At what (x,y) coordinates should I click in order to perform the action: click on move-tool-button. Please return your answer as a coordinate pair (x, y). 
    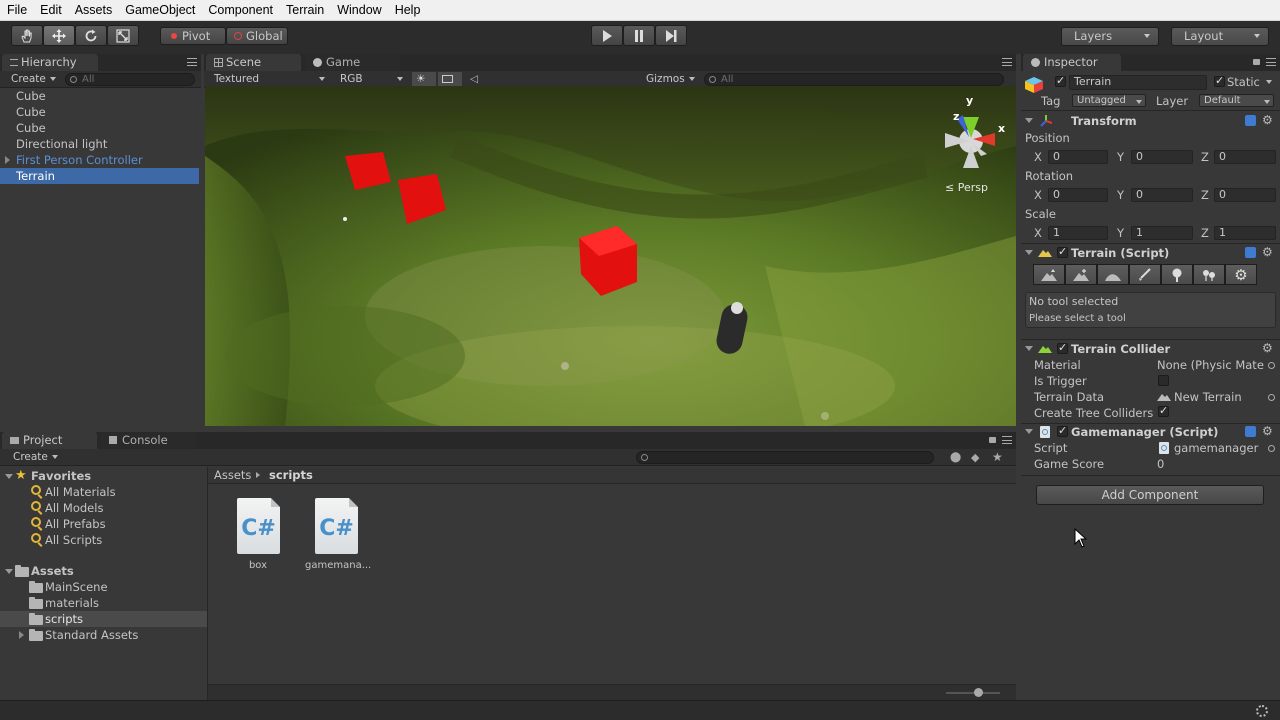
    Looking at the image, I should click on (59, 35).